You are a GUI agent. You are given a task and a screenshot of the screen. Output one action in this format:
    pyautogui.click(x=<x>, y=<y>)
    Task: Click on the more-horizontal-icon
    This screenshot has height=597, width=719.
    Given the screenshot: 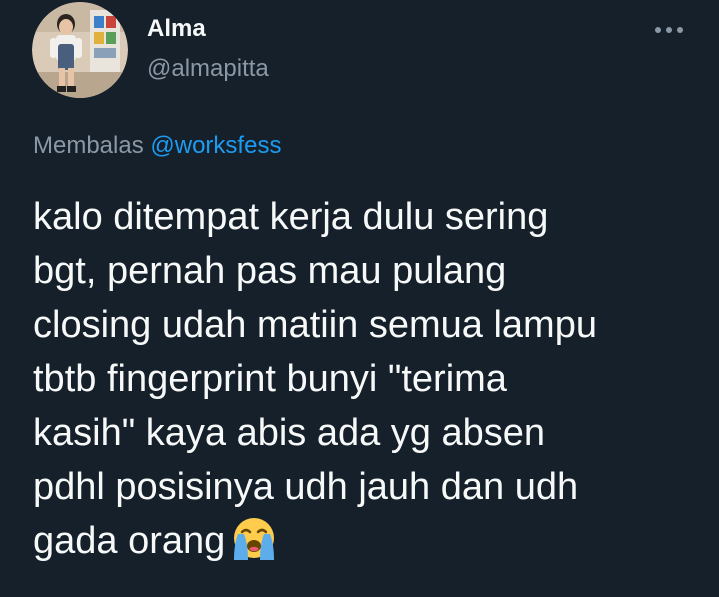 What is the action you would take?
    pyautogui.click(x=669, y=30)
    